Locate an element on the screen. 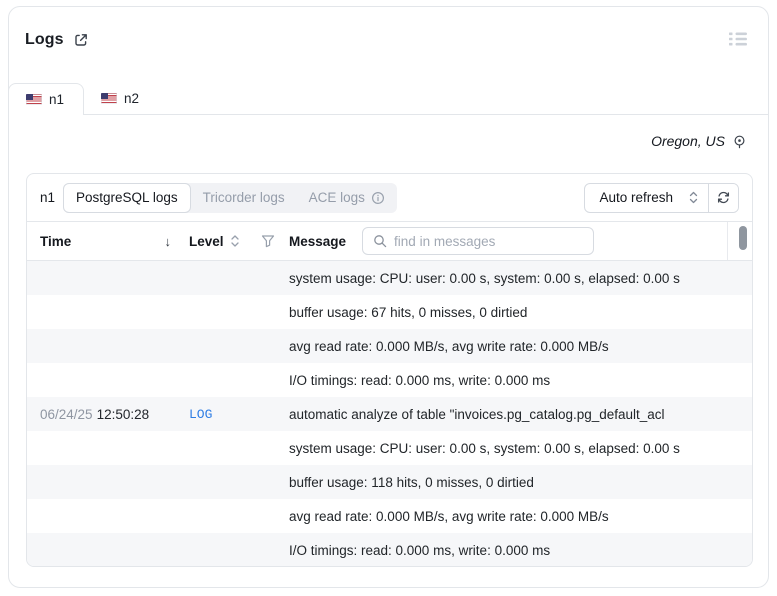 This screenshot has width=777, height=596. tab-tricorder-logs: Tricorder logs is located at coordinates (244, 198).